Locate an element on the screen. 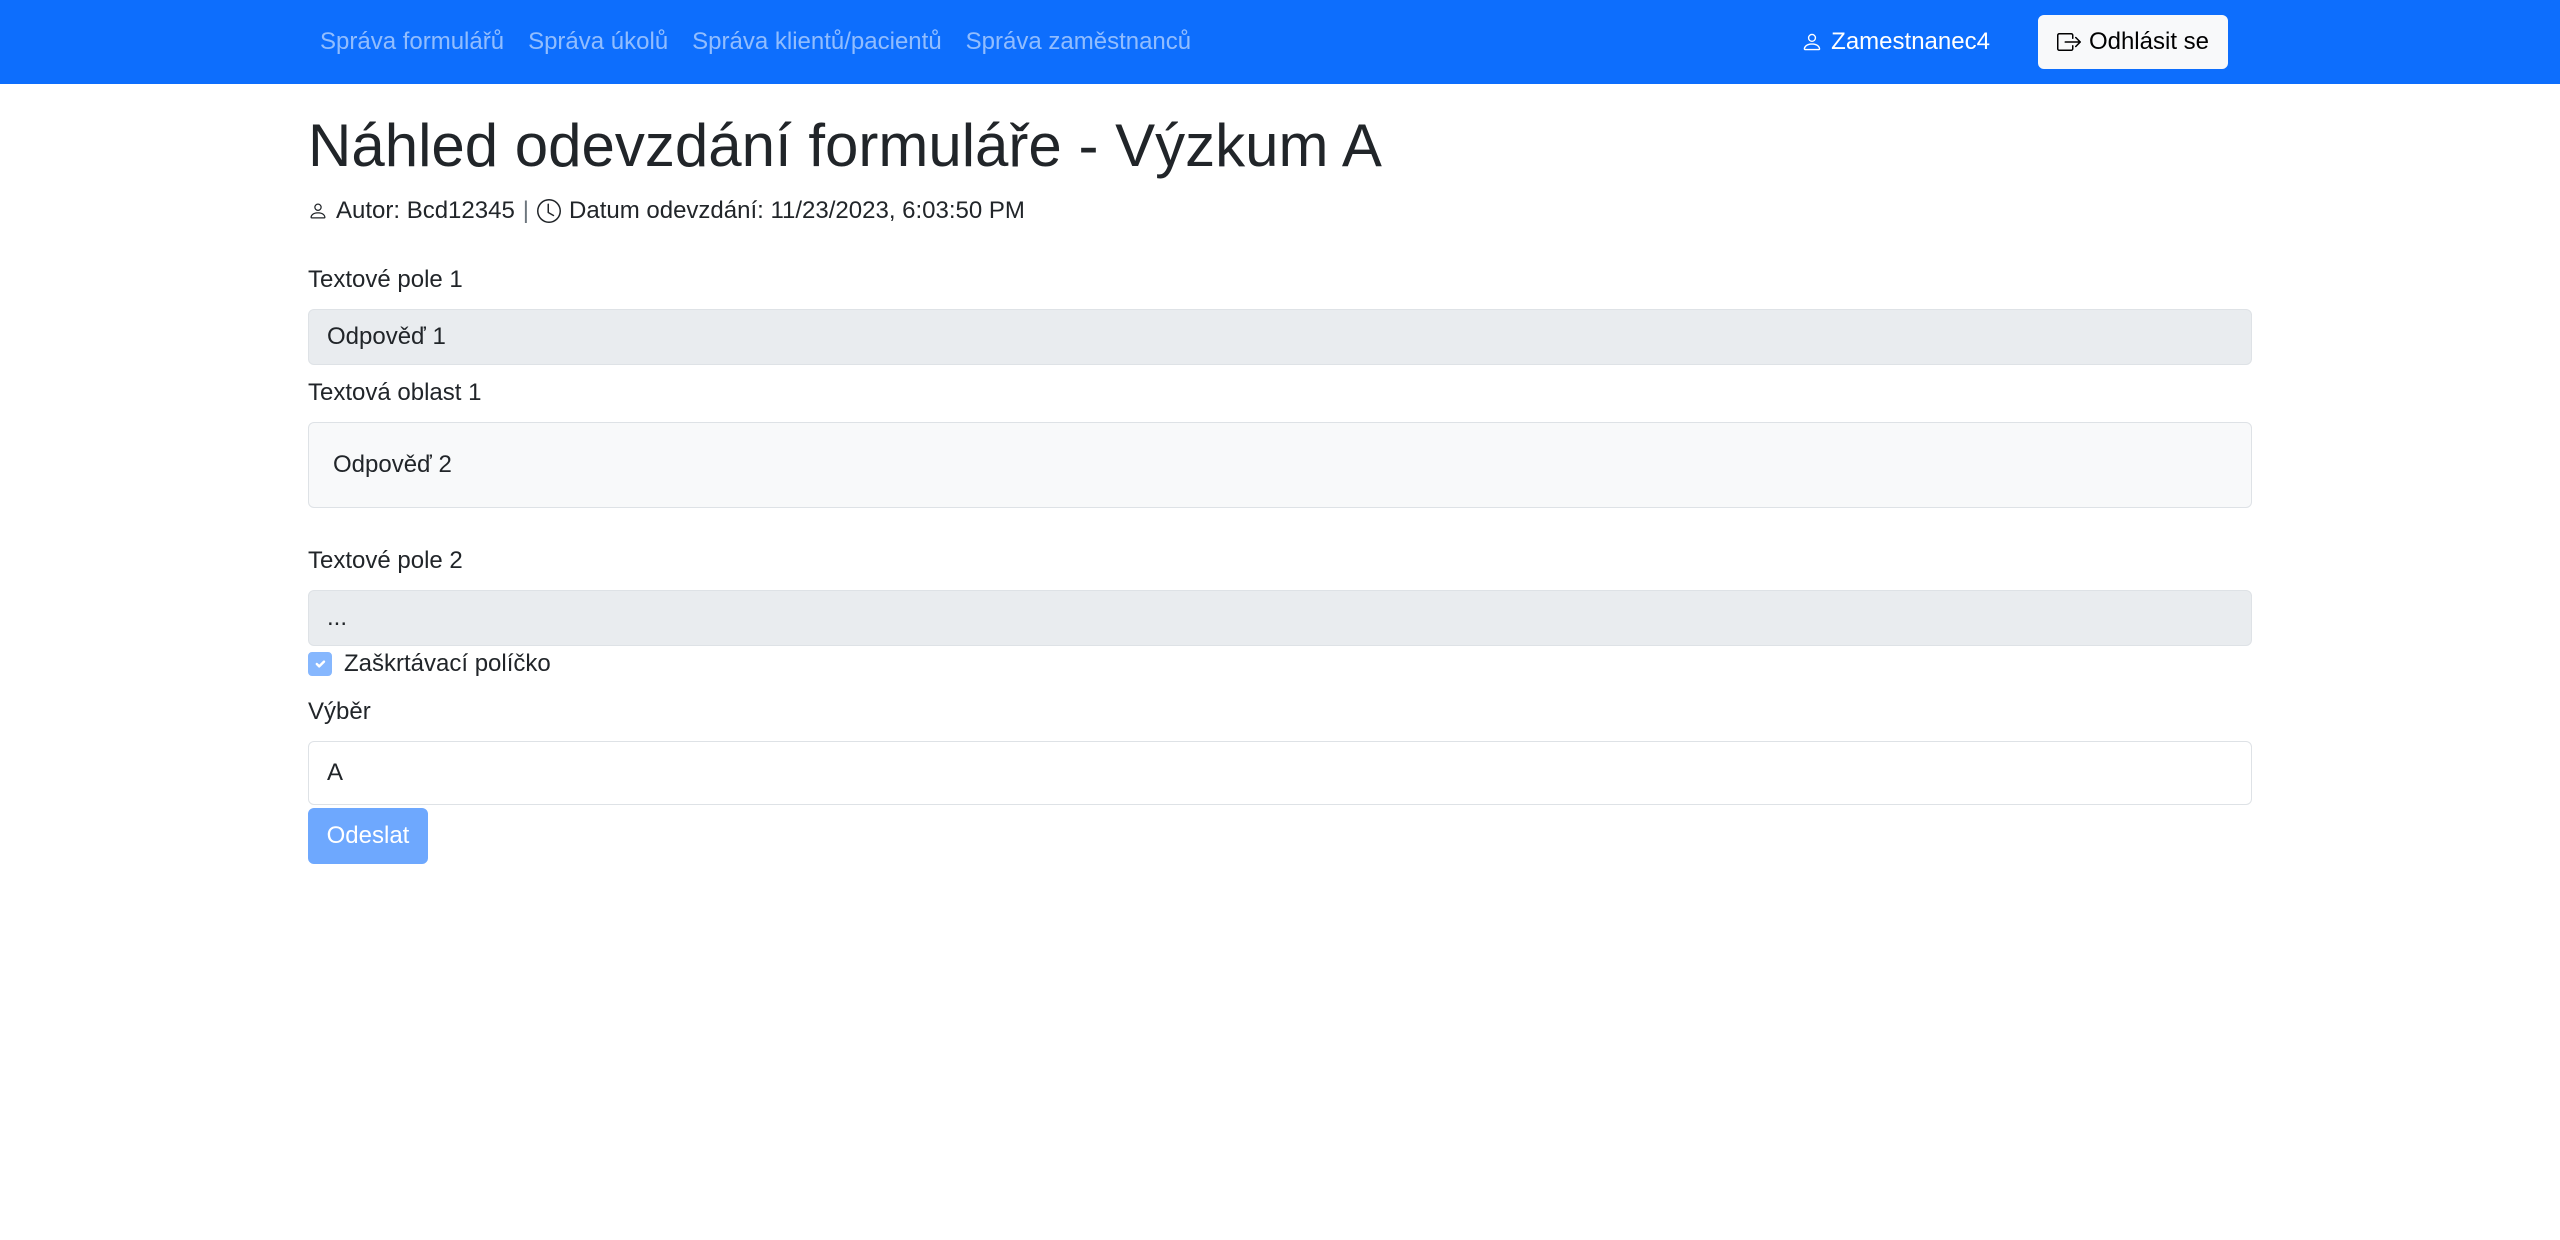 This screenshot has height=1240, width=2560. text-field-1-label: Textové pole 1 is located at coordinates (385, 279).